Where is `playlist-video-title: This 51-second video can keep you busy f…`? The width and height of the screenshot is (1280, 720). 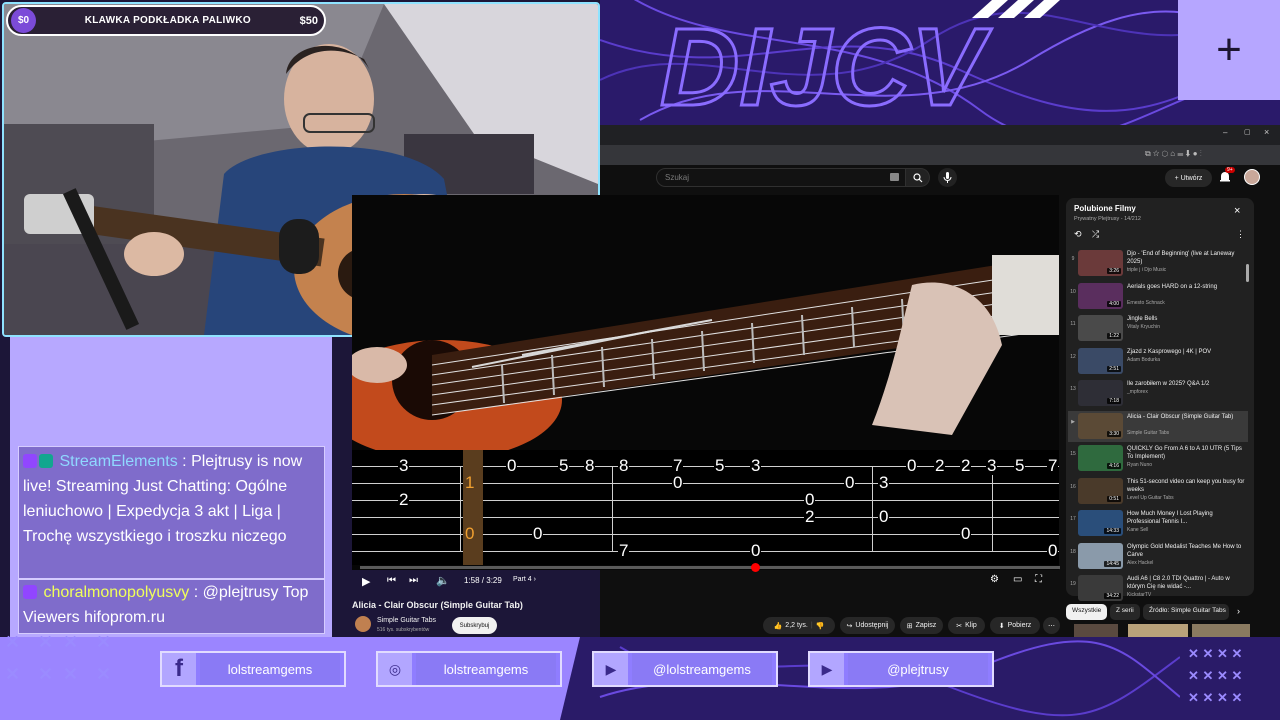 playlist-video-title: This 51-second video can keep you busy f… is located at coordinates (1186, 486).